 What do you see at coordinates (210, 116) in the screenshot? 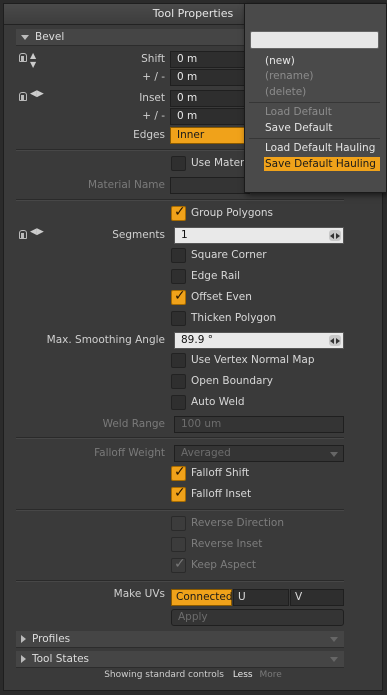
I see `inset-variance-field: 0 m` at bounding box center [210, 116].